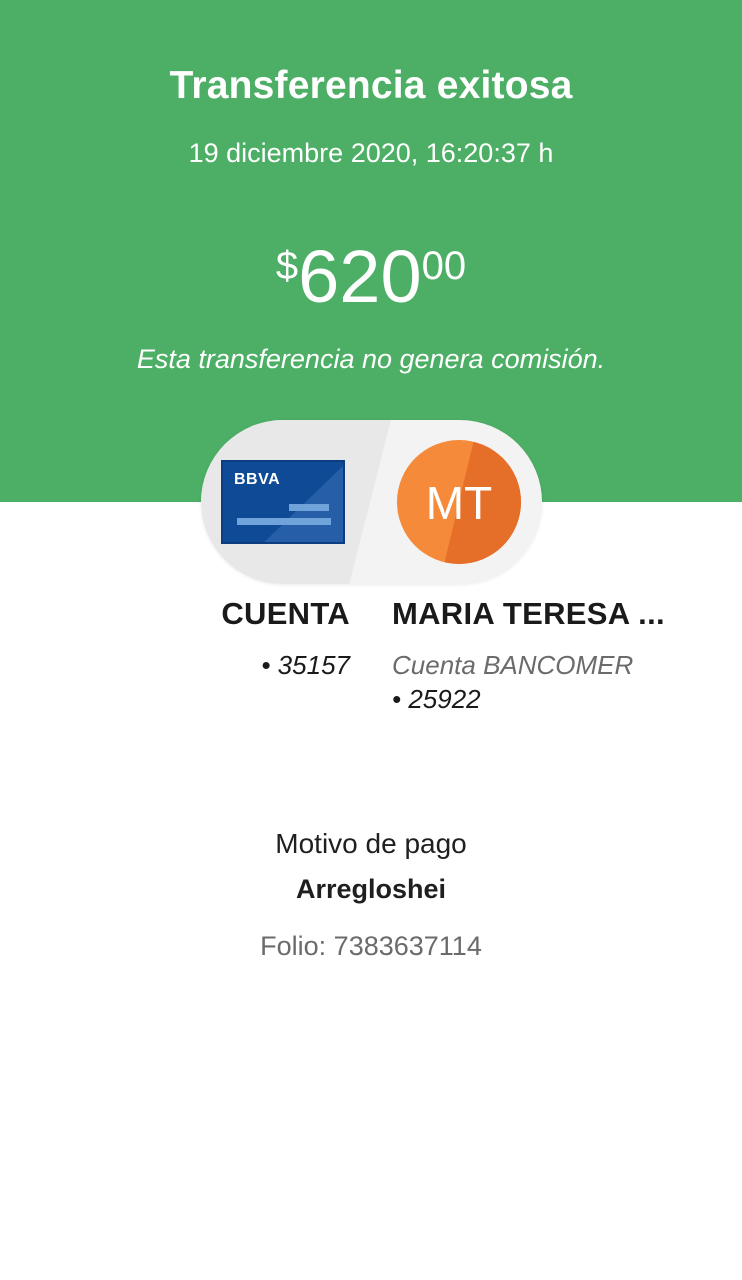 The width and height of the screenshot is (742, 1280). I want to click on card-brand-logo: BBVA, so click(257, 479).